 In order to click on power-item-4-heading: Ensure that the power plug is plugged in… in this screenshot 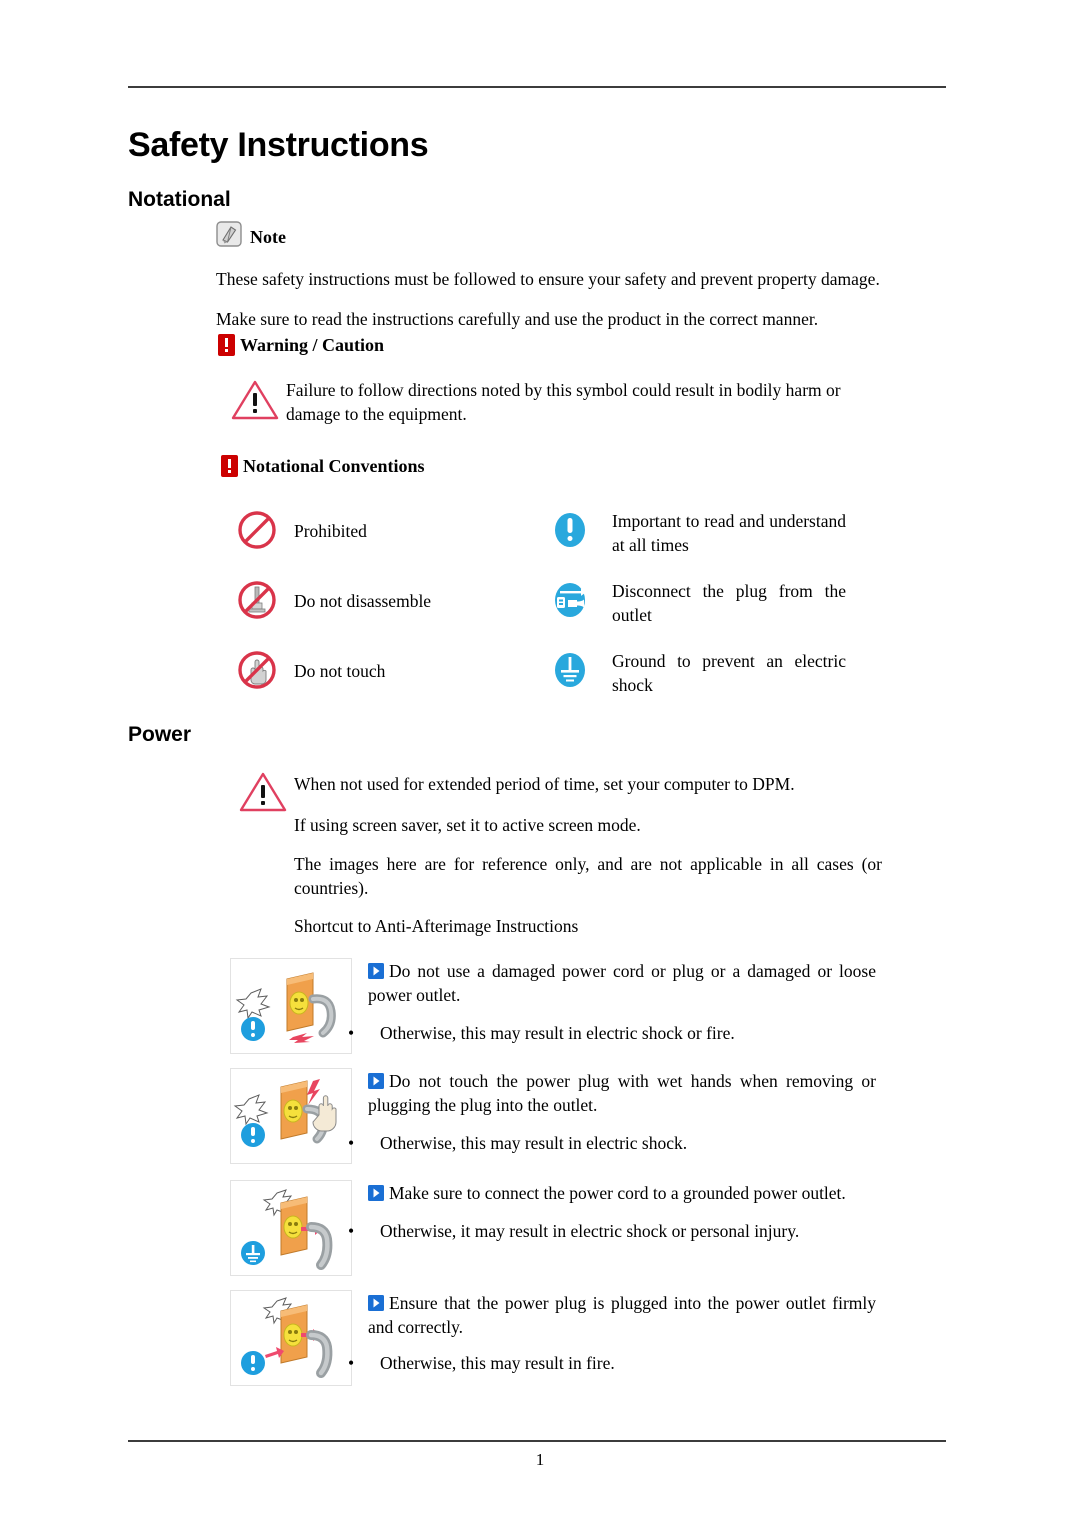, I will do `click(622, 1315)`.